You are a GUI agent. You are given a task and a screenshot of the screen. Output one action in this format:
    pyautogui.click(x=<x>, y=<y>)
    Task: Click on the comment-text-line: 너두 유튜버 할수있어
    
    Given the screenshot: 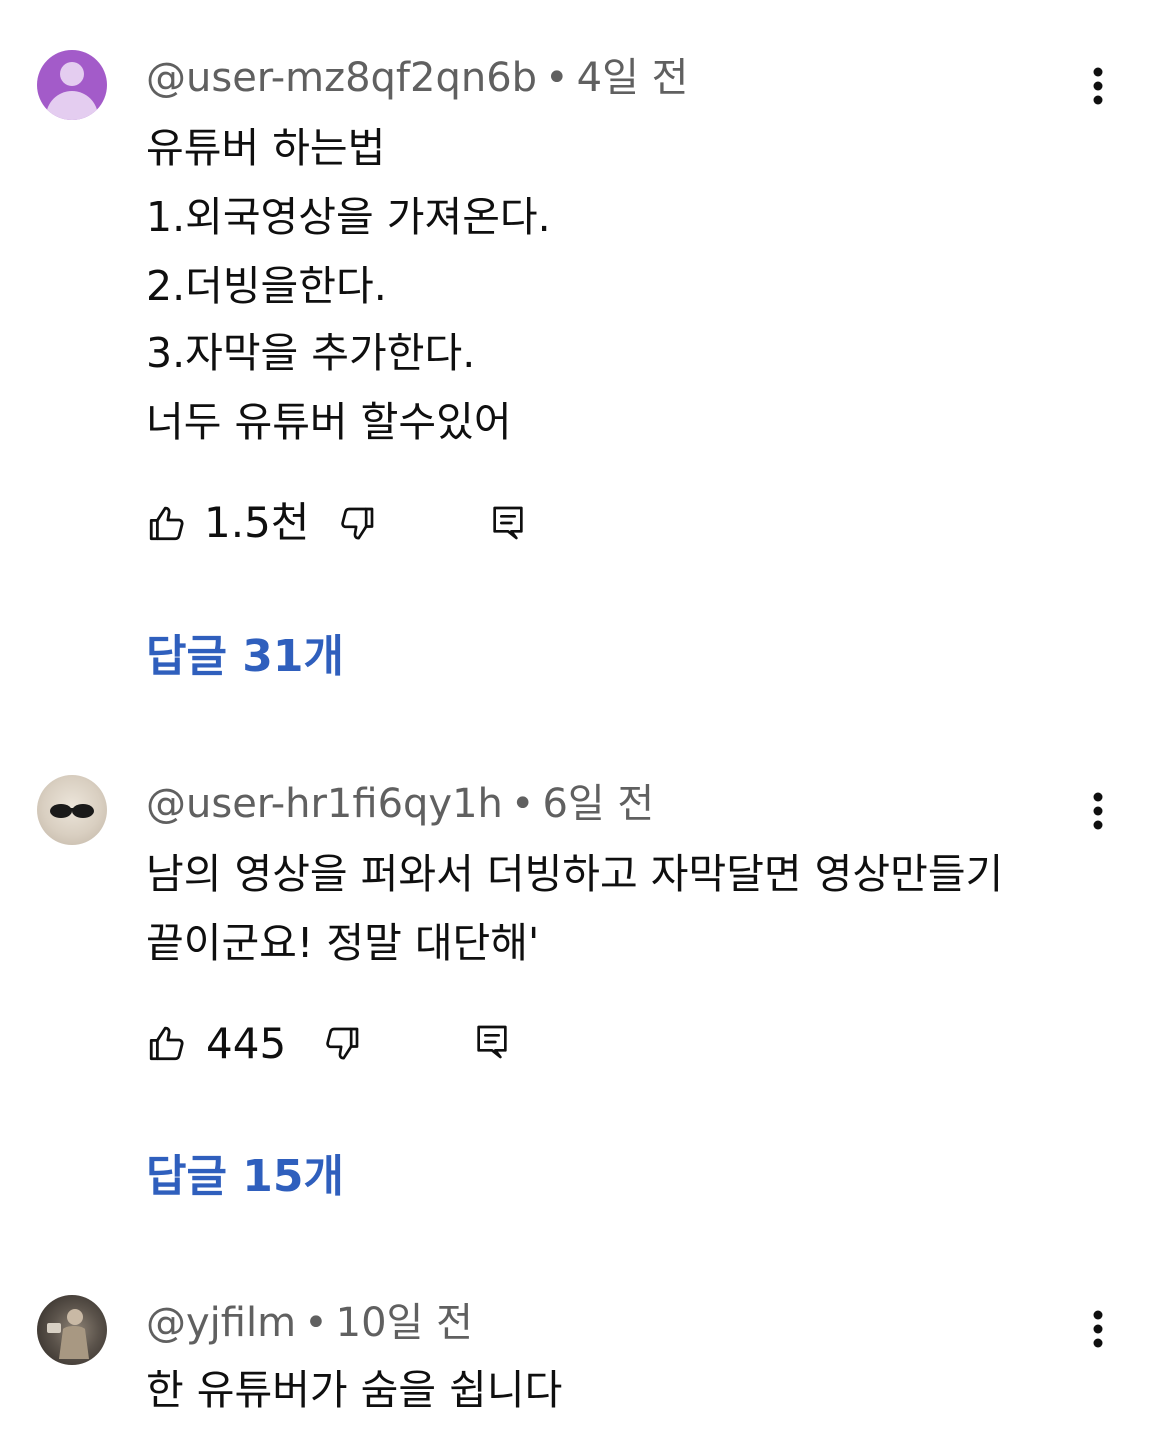 What is the action you would take?
    pyautogui.click(x=329, y=422)
    